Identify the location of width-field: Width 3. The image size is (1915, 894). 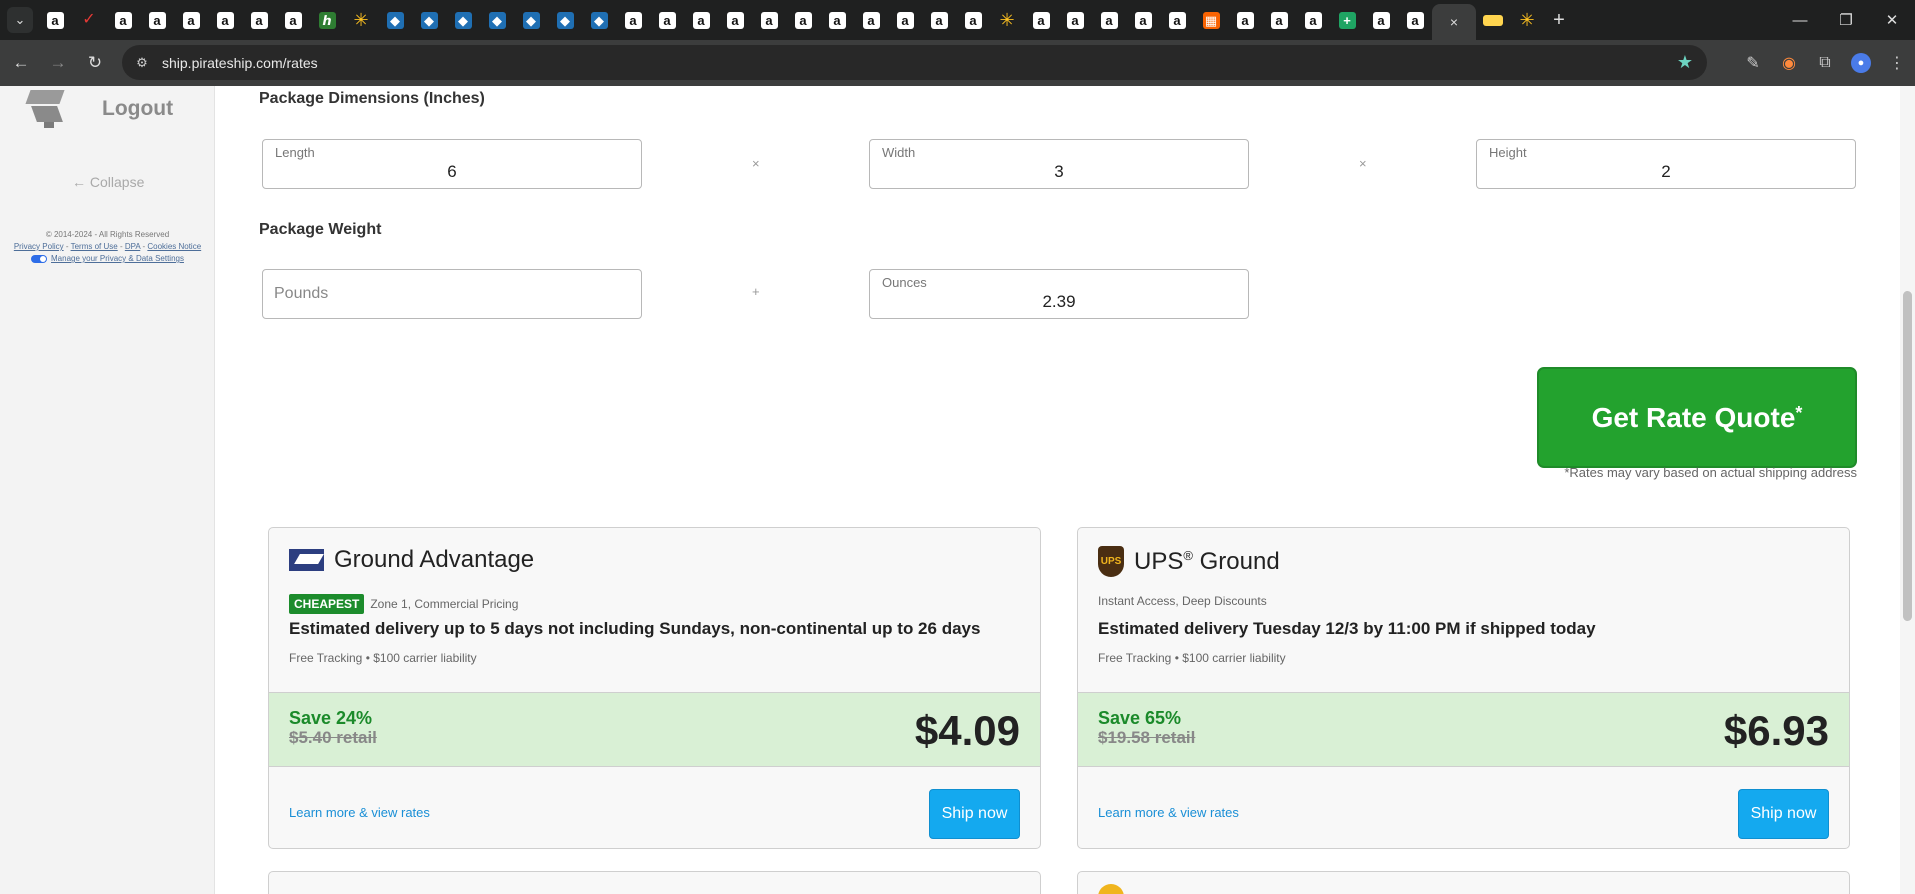
(1059, 164).